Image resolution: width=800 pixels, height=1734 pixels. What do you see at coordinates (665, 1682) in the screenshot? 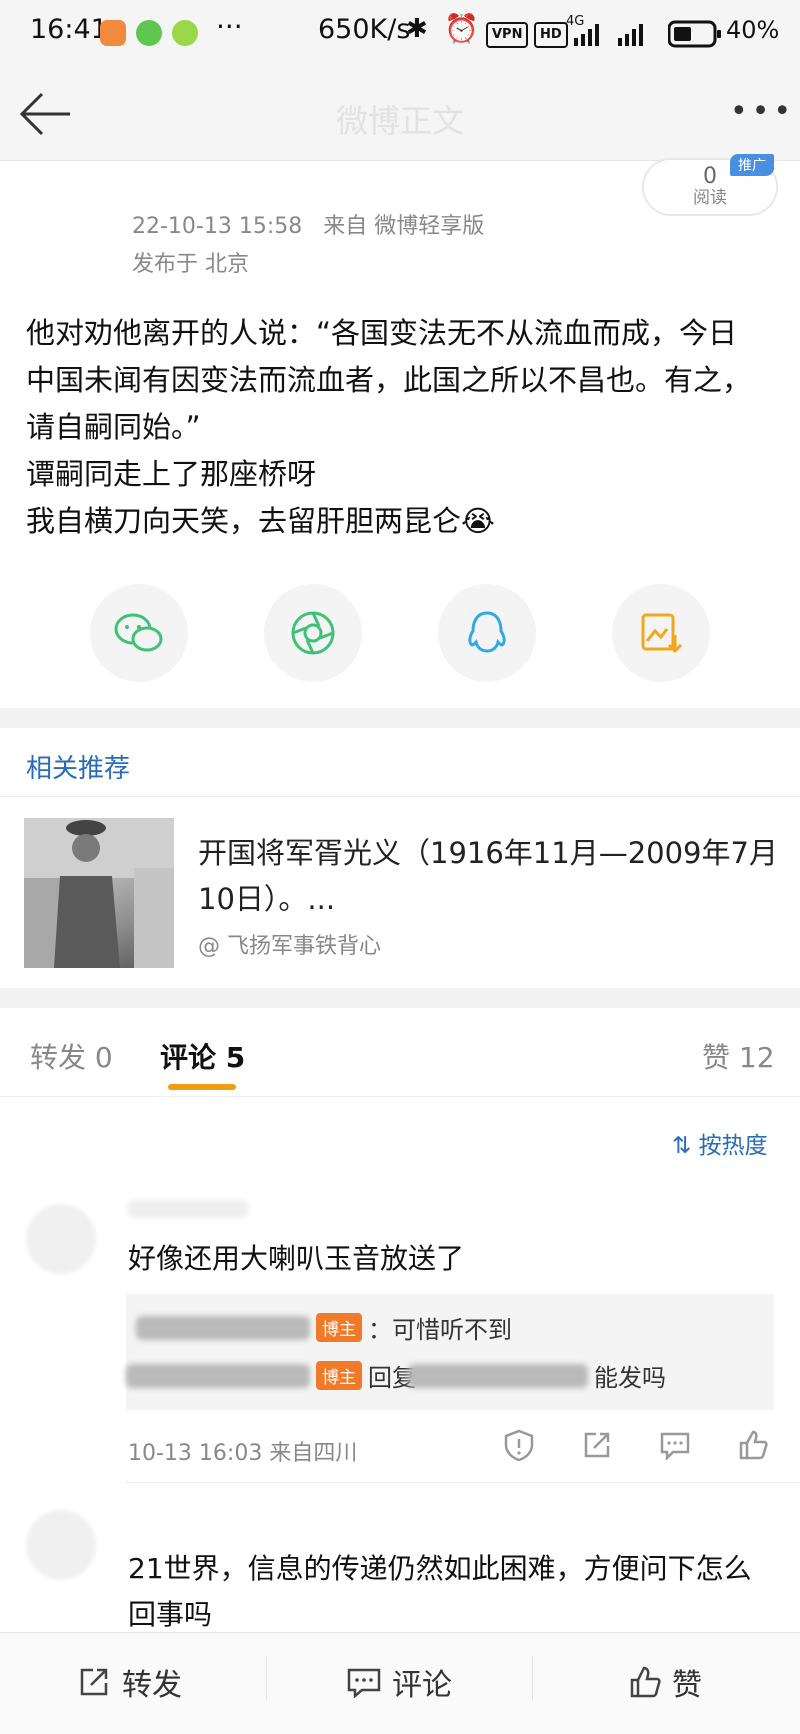
I see `like-button: 赞` at bounding box center [665, 1682].